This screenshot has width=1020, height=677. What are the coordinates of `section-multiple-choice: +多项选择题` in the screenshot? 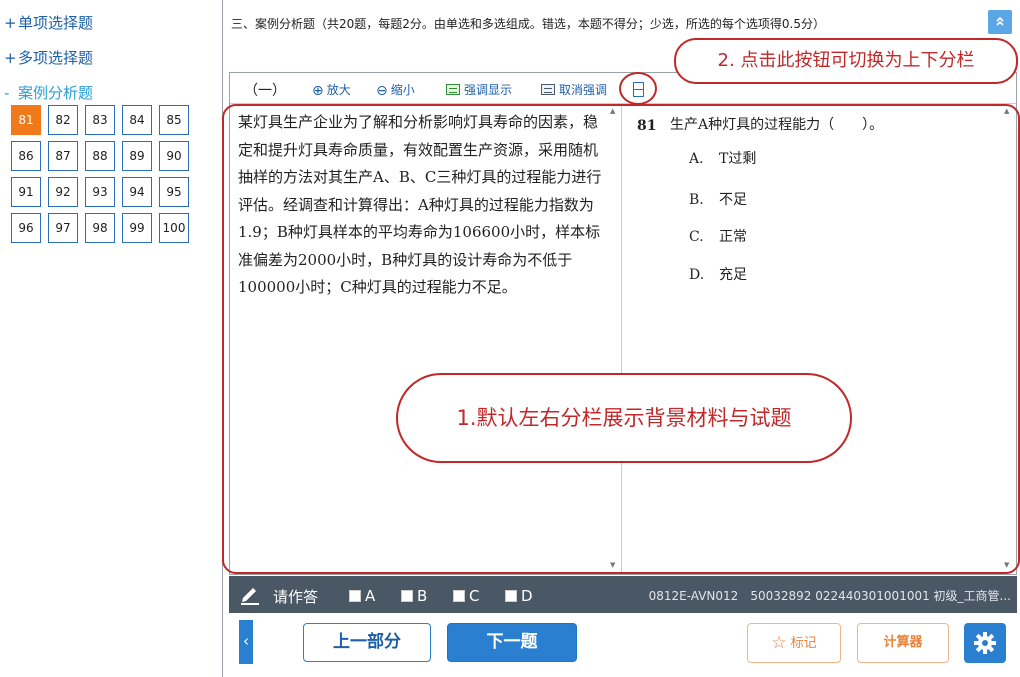 It's located at (48, 57).